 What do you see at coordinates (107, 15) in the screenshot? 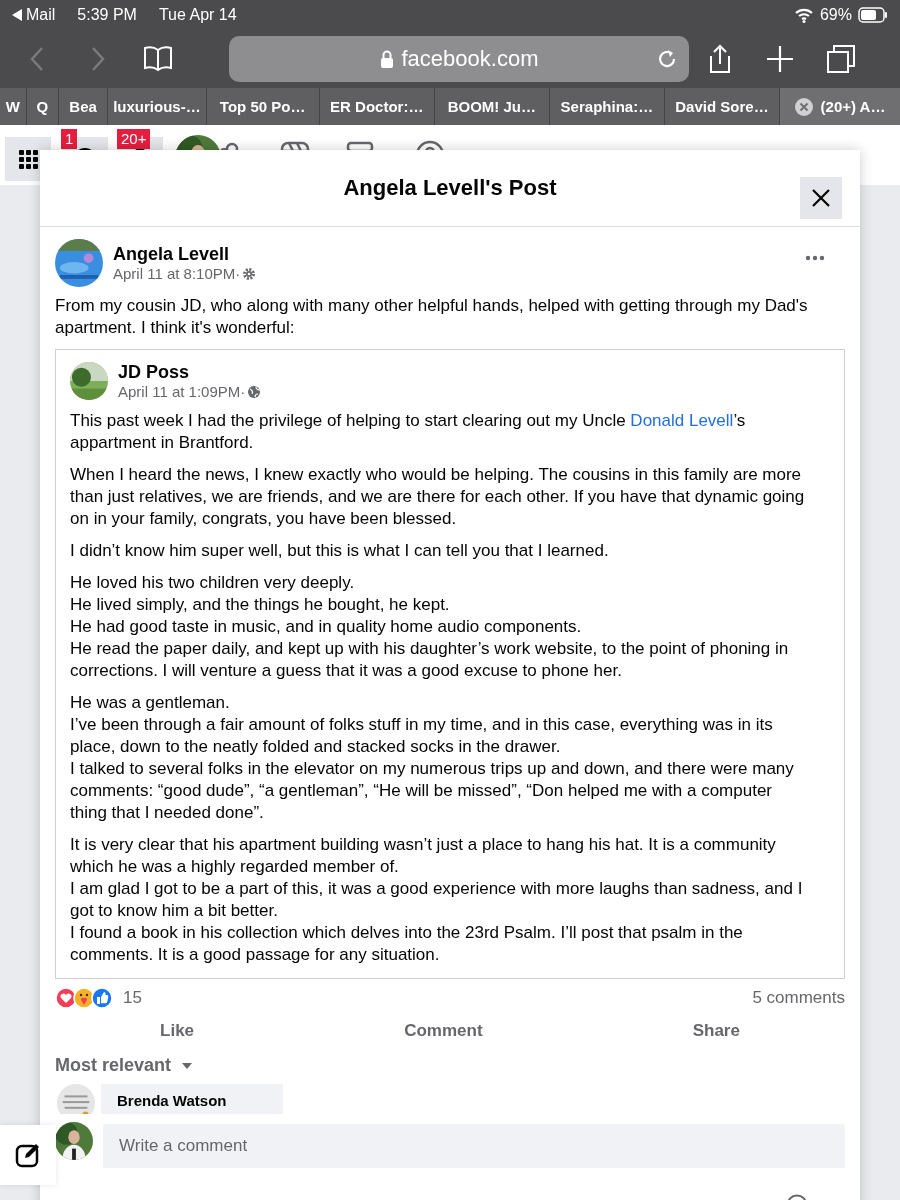
I see `clock-time: 5:39 PM` at bounding box center [107, 15].